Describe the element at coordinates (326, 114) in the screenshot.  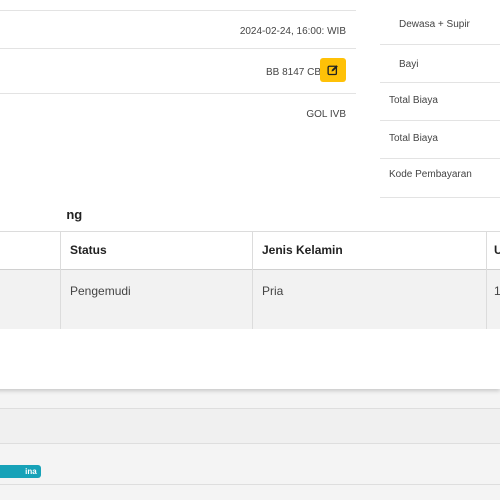
I see `vehicle-class-value: GOL IVB` at that location.